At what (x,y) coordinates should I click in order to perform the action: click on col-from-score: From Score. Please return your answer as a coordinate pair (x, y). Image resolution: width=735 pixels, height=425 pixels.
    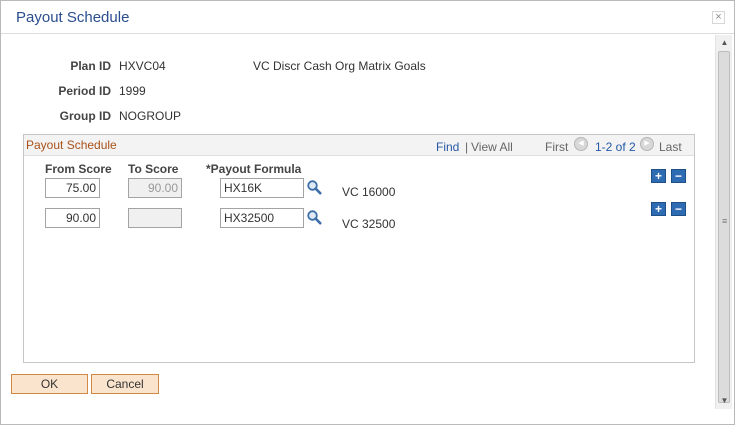
    Looking at the image, I should click on (78, 169).